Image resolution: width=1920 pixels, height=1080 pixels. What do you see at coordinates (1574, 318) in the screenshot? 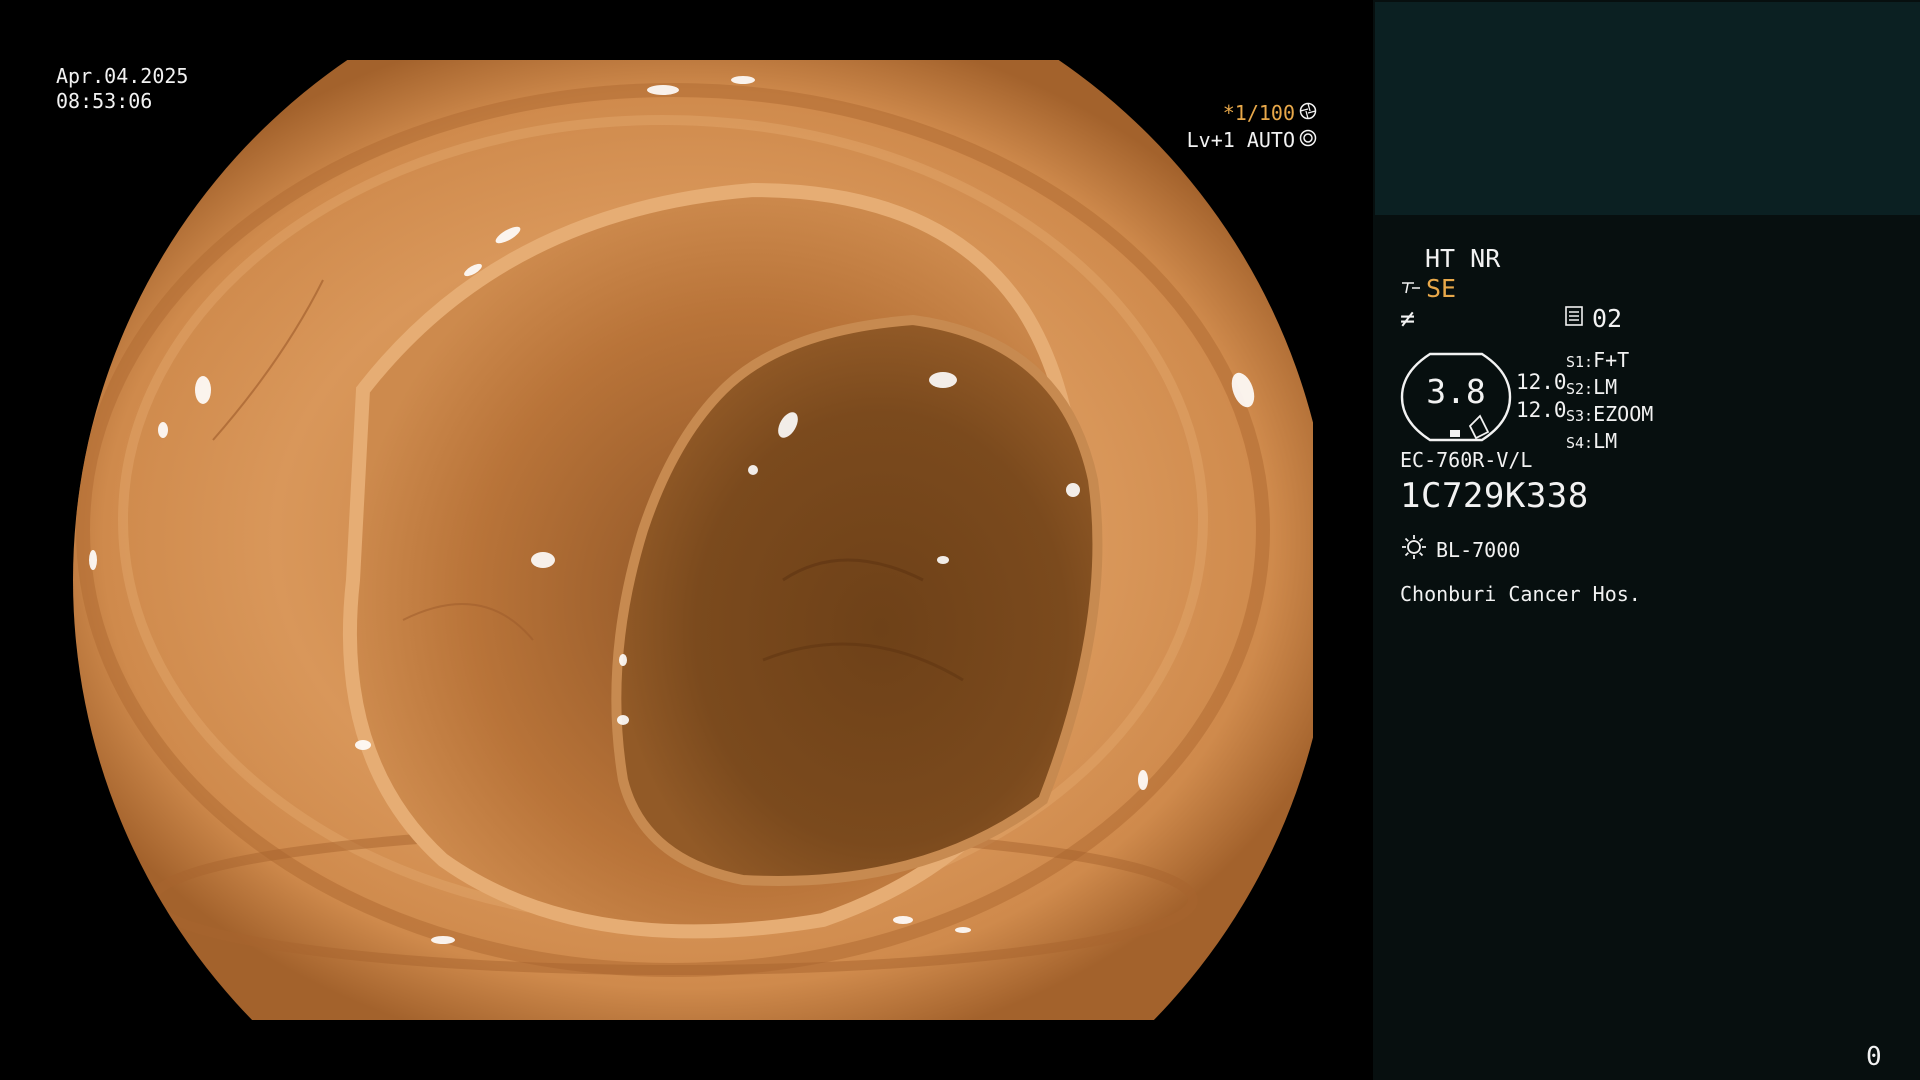
I see `memory-card-icon` at bounding box center [1574, 318].